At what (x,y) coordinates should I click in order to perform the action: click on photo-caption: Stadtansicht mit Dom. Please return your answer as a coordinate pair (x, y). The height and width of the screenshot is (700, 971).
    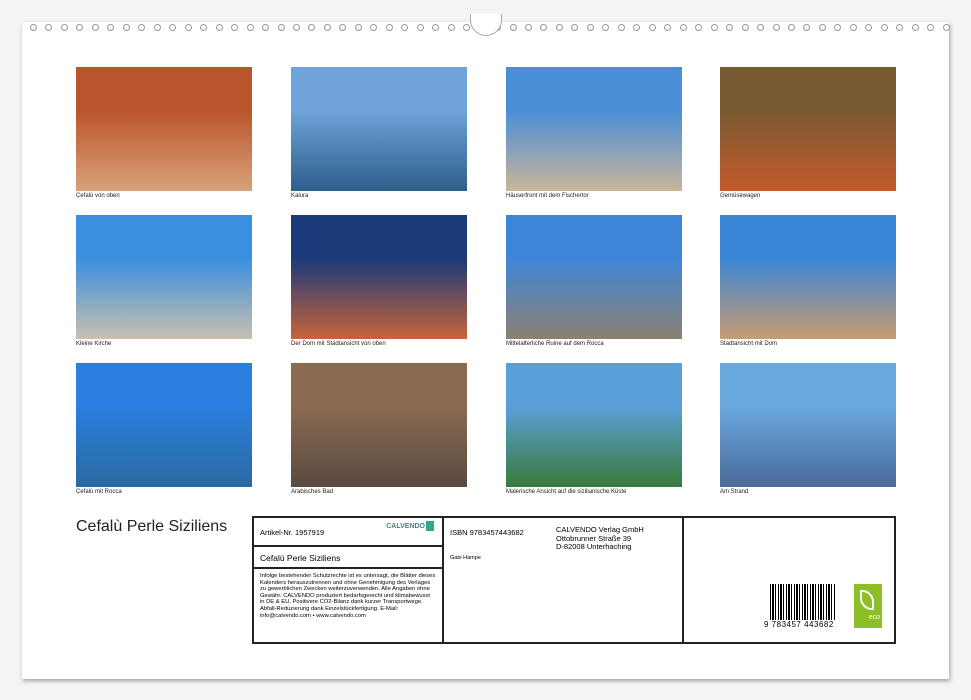
    Looking at the image, I should click on (749, 344).